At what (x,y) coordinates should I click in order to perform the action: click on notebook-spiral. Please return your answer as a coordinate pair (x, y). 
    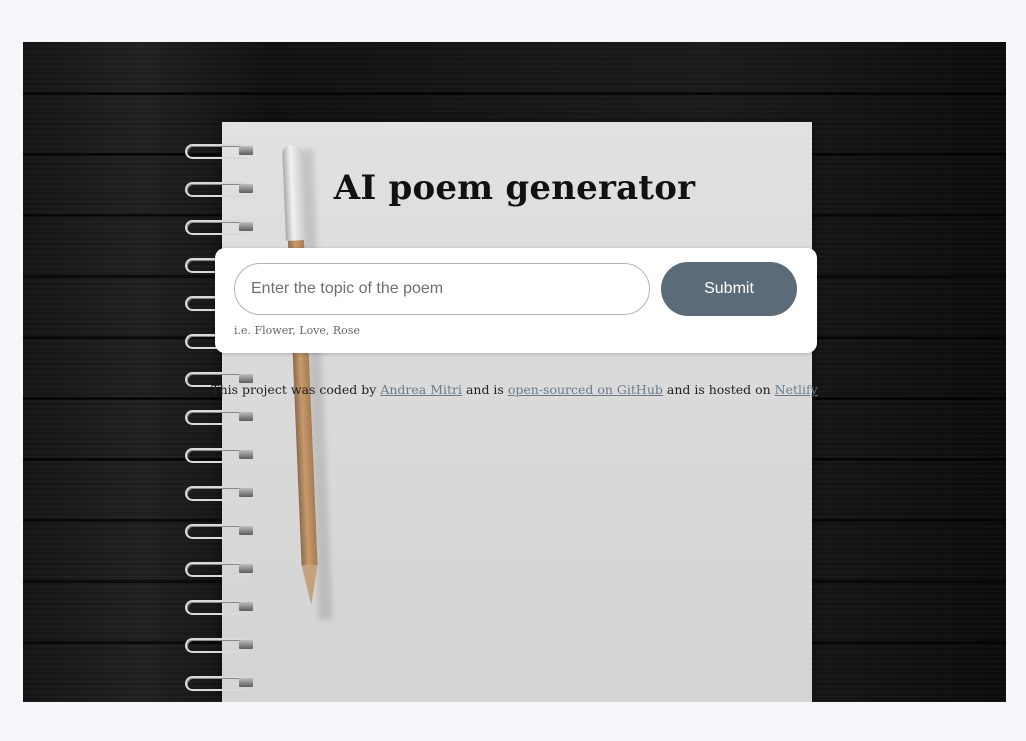
    Looking at the image, I should click on (222, 422).